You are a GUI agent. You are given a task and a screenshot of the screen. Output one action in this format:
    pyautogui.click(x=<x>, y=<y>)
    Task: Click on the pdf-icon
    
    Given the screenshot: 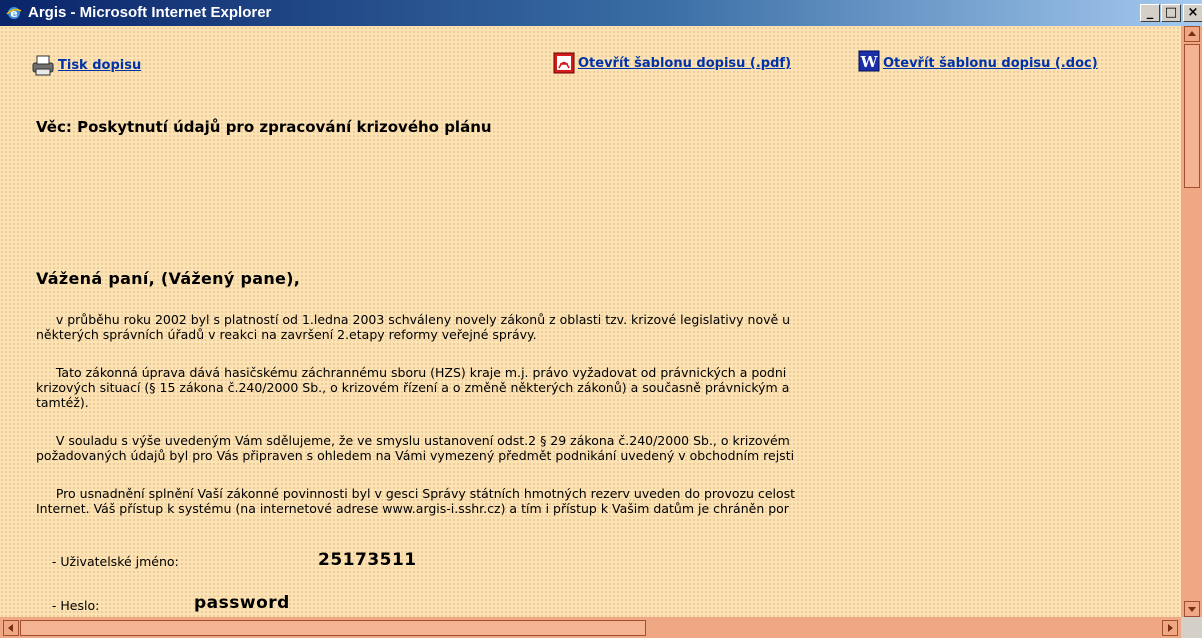 What is the action you would take?
    pyautogui.click(x=564, y=63)
    